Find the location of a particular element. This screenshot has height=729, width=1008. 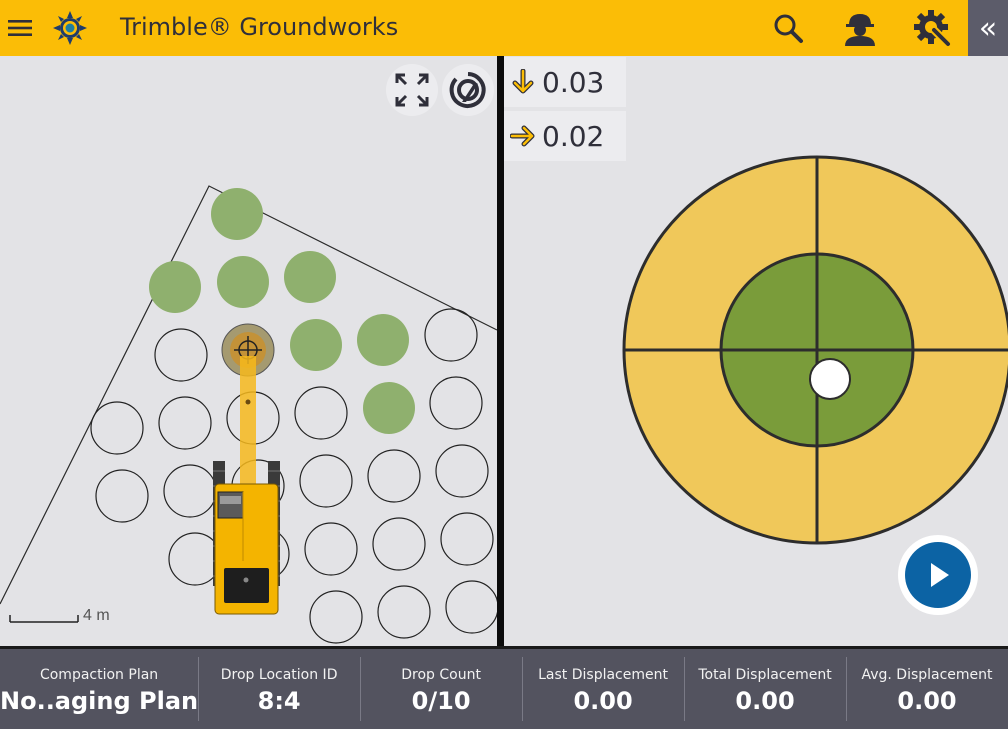

arrow-down-icon is located at coordinates (523, 81).